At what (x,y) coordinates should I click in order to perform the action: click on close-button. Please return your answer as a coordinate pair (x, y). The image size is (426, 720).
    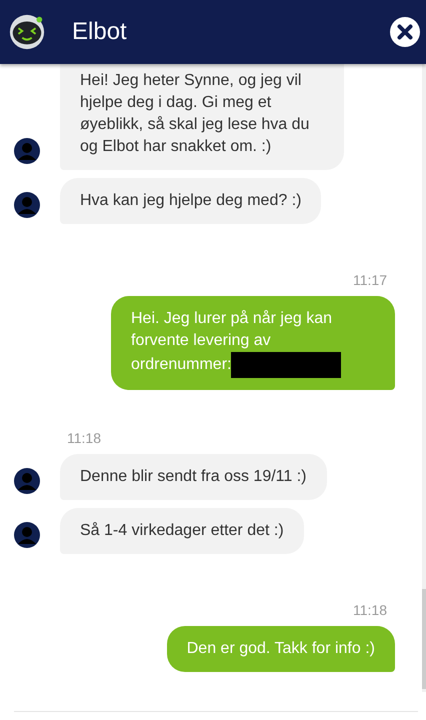
    Looking at the image, I should click on (405, 32).